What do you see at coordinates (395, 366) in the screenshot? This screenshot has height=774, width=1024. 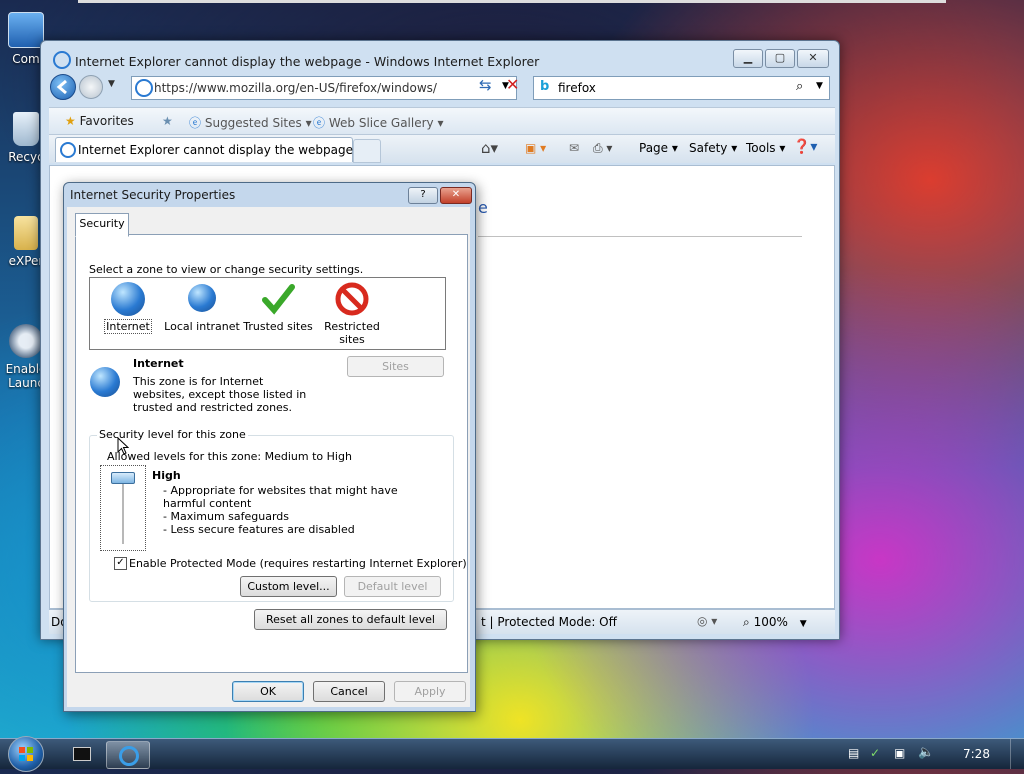 I see `sites-button: Sites` at bounding box center [395, 366].